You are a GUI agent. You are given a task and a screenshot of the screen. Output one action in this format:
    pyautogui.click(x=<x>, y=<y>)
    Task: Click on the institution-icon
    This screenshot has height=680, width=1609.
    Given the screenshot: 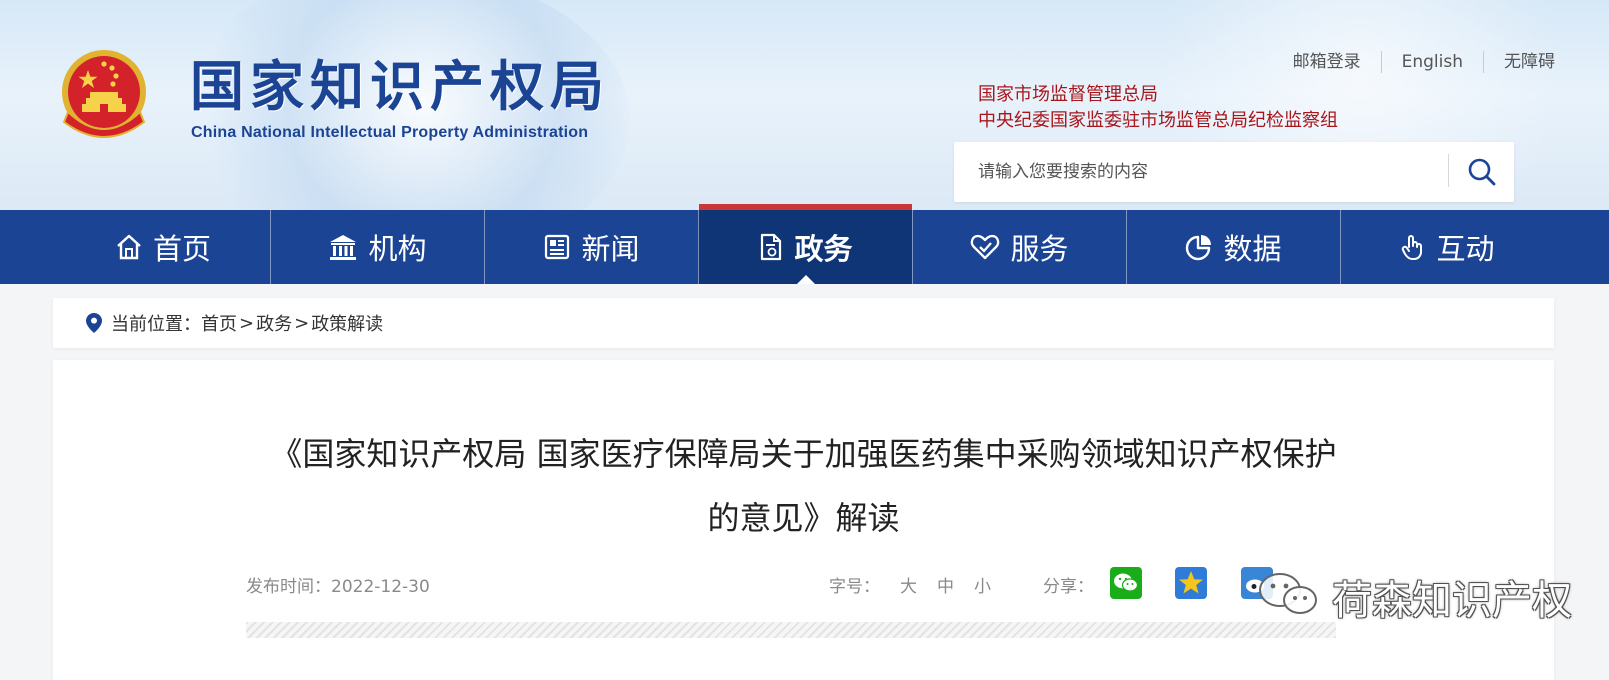 What is the action you would take?
    pyautogui.click(x=343, y=247)
    